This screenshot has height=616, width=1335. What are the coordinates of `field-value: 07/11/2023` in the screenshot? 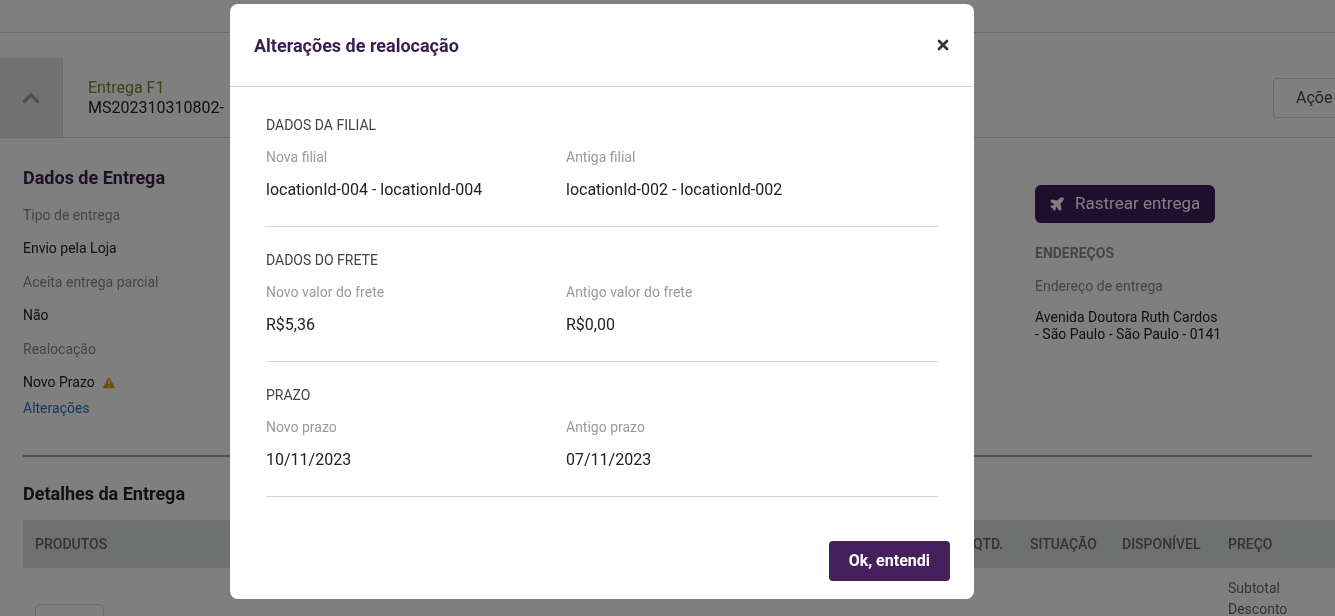 It's located at (609, 460).